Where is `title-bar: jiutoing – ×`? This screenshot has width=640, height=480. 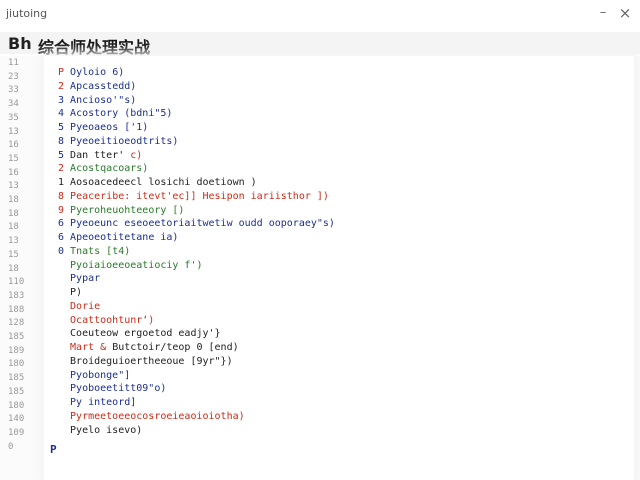
title-bar: jiutoing – × is located at coordinates (320, 14).